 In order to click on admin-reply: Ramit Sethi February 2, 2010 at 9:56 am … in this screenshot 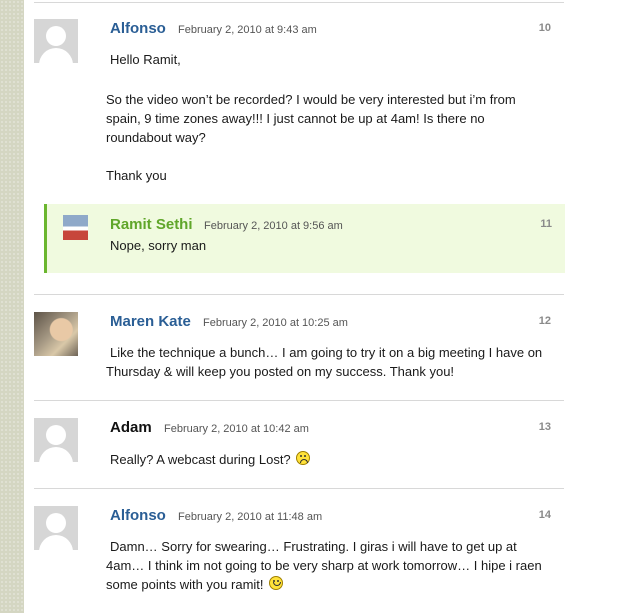, I will do `click(304, 238)`.